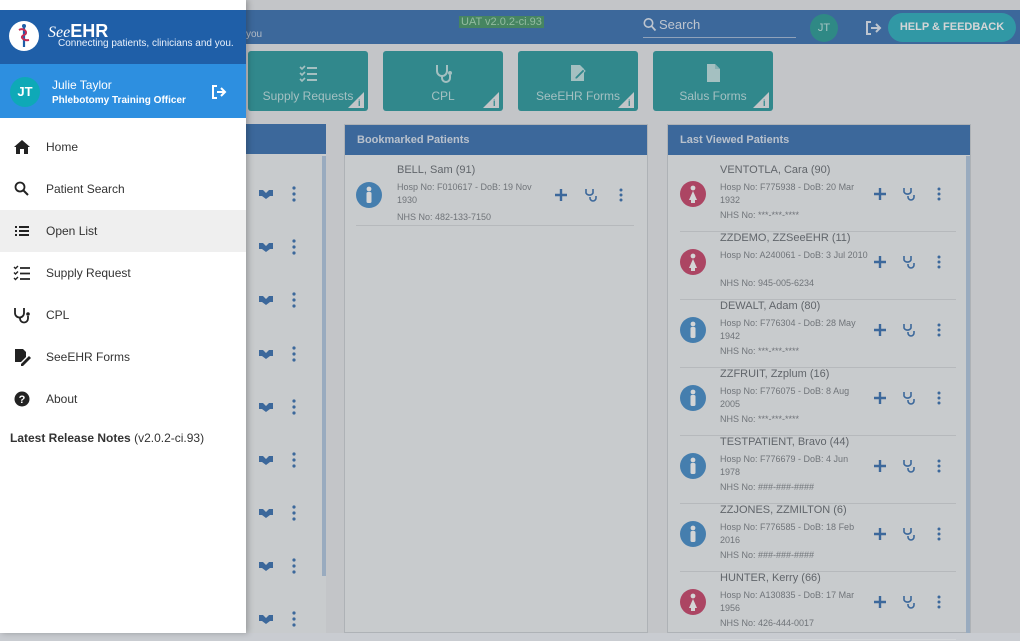 This screenshot has width=1020, height=641. Describe the element at coordinates (23, 357) in the screenshot. I see `form-edit-icon` at that location.